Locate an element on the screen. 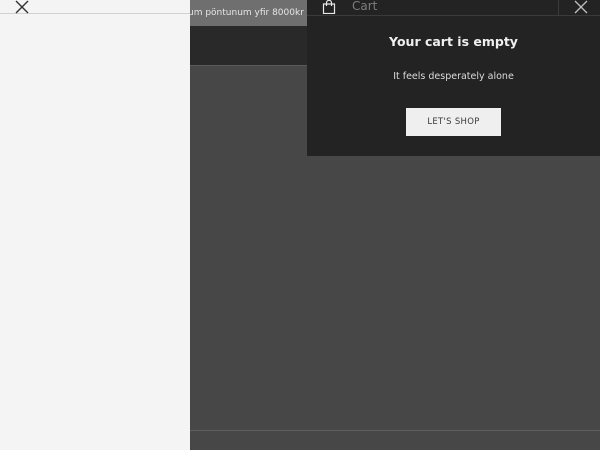 The image size is (600, 450). cart-empty-subtext: It feels desperately alone is located at coordinates (453, 76).